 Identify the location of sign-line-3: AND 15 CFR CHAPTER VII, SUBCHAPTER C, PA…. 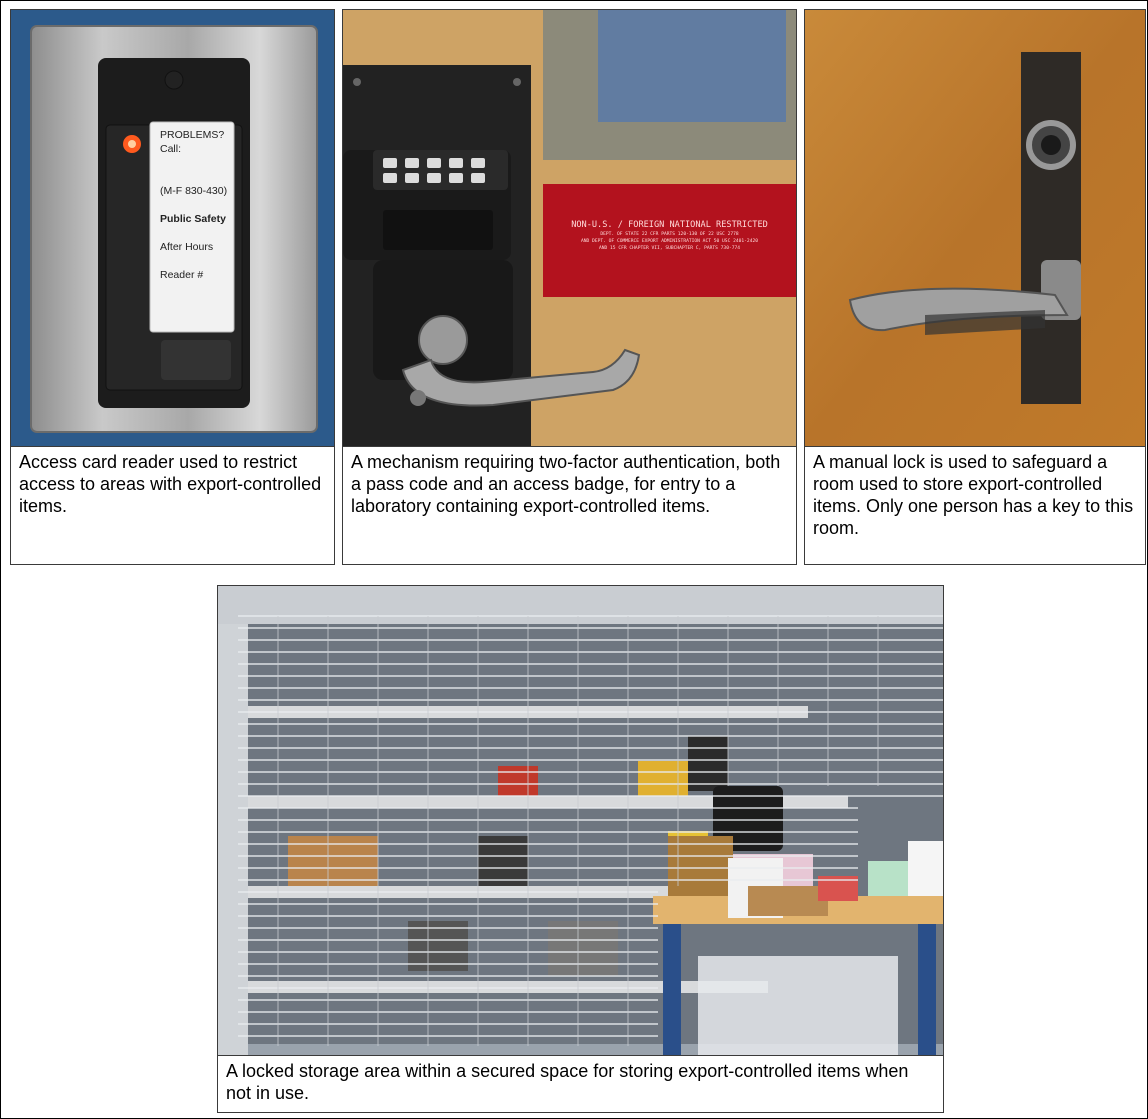
(669, 248).